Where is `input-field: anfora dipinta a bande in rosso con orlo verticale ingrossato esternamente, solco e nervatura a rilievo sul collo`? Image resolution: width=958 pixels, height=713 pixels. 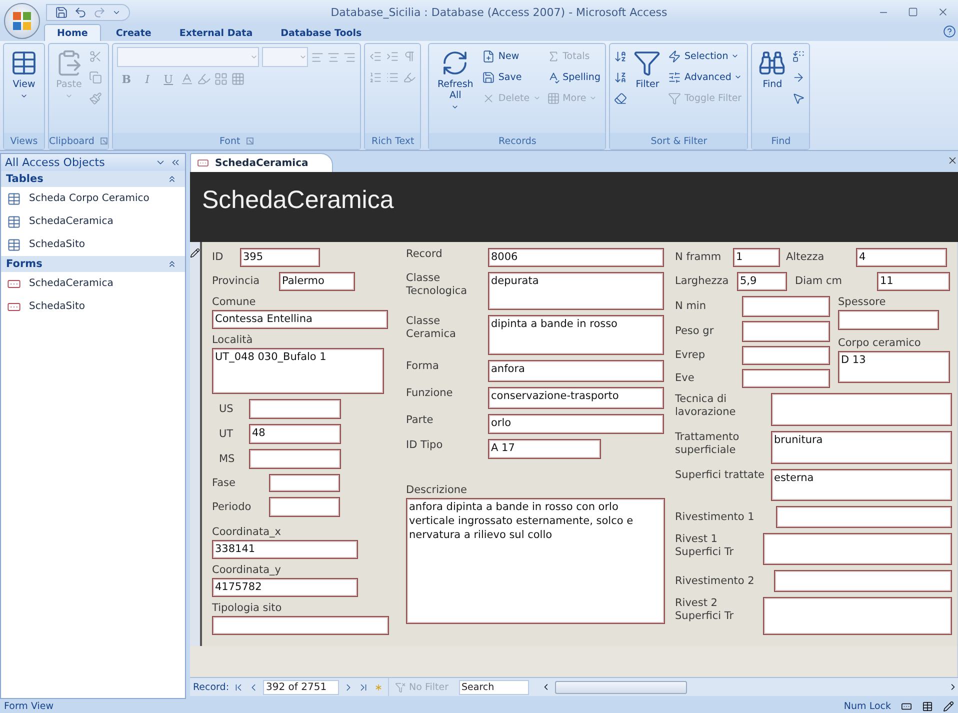 input-field: anfora dipinta a bande in rosso con orlo verticale ingrossato esternamente, solco e nervatura a rilievo sul collo is located at coordinates (535, 561).